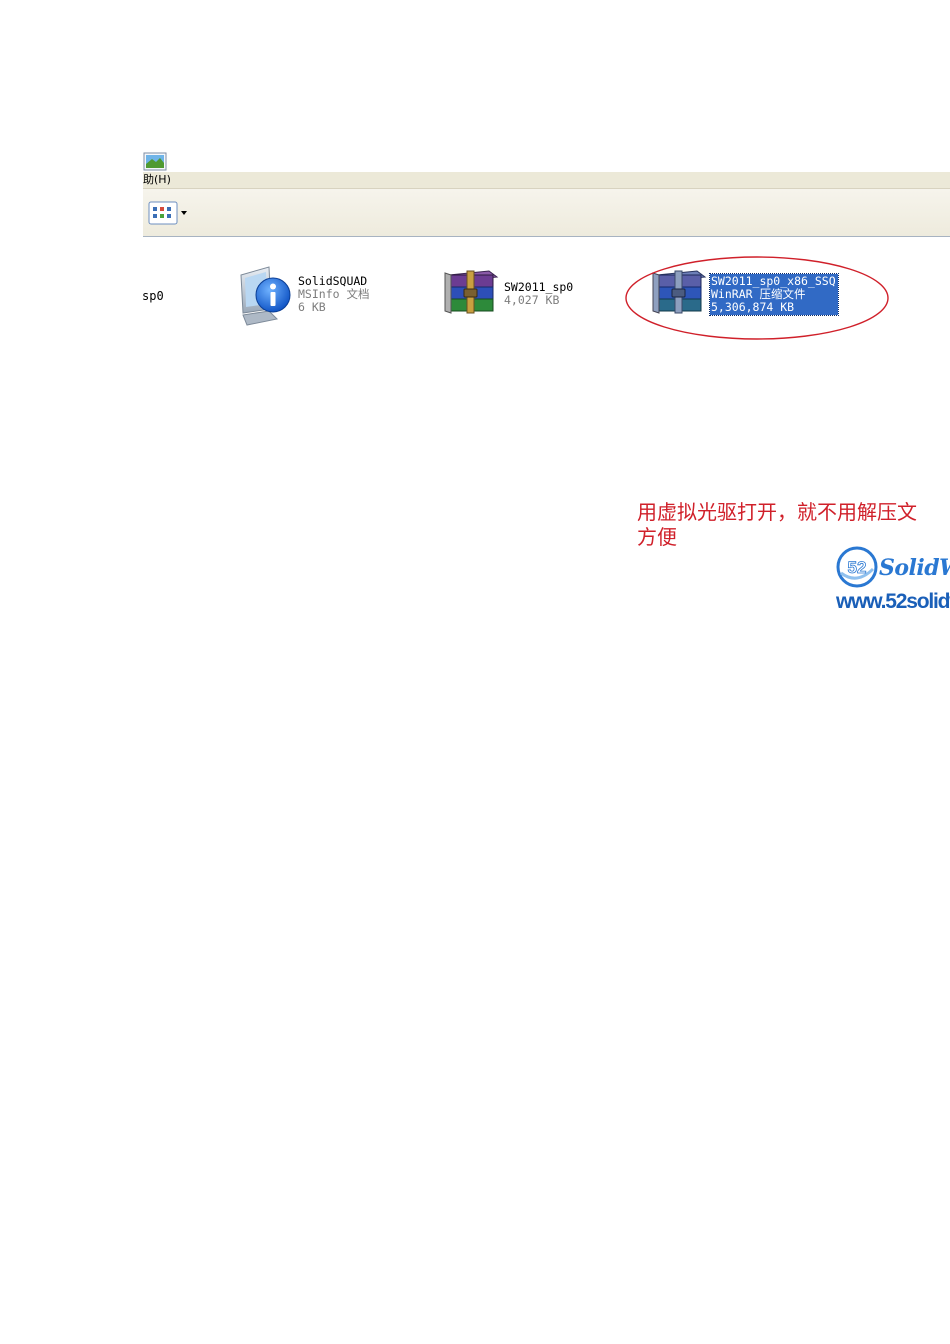 The width and height of the screenshot is (950, 1344). Describe the element at coordinates (757, 298) in the screenshot. I see `highlight-ellipse` at that location.